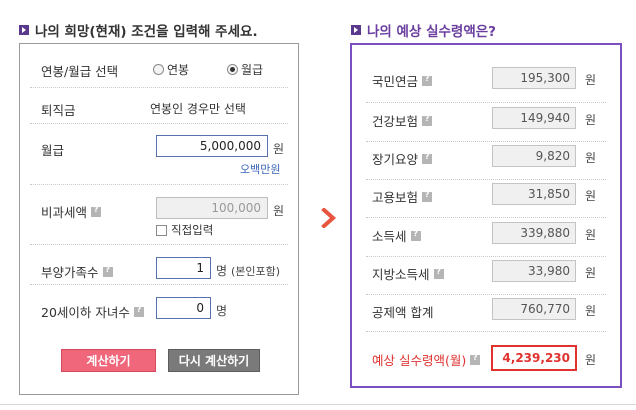 The width and height of the screenshot is (636, 410). Describe the element at coordinates (256, 271) in the screenshot. I see `dependents-note: (본인포함)` at that location.